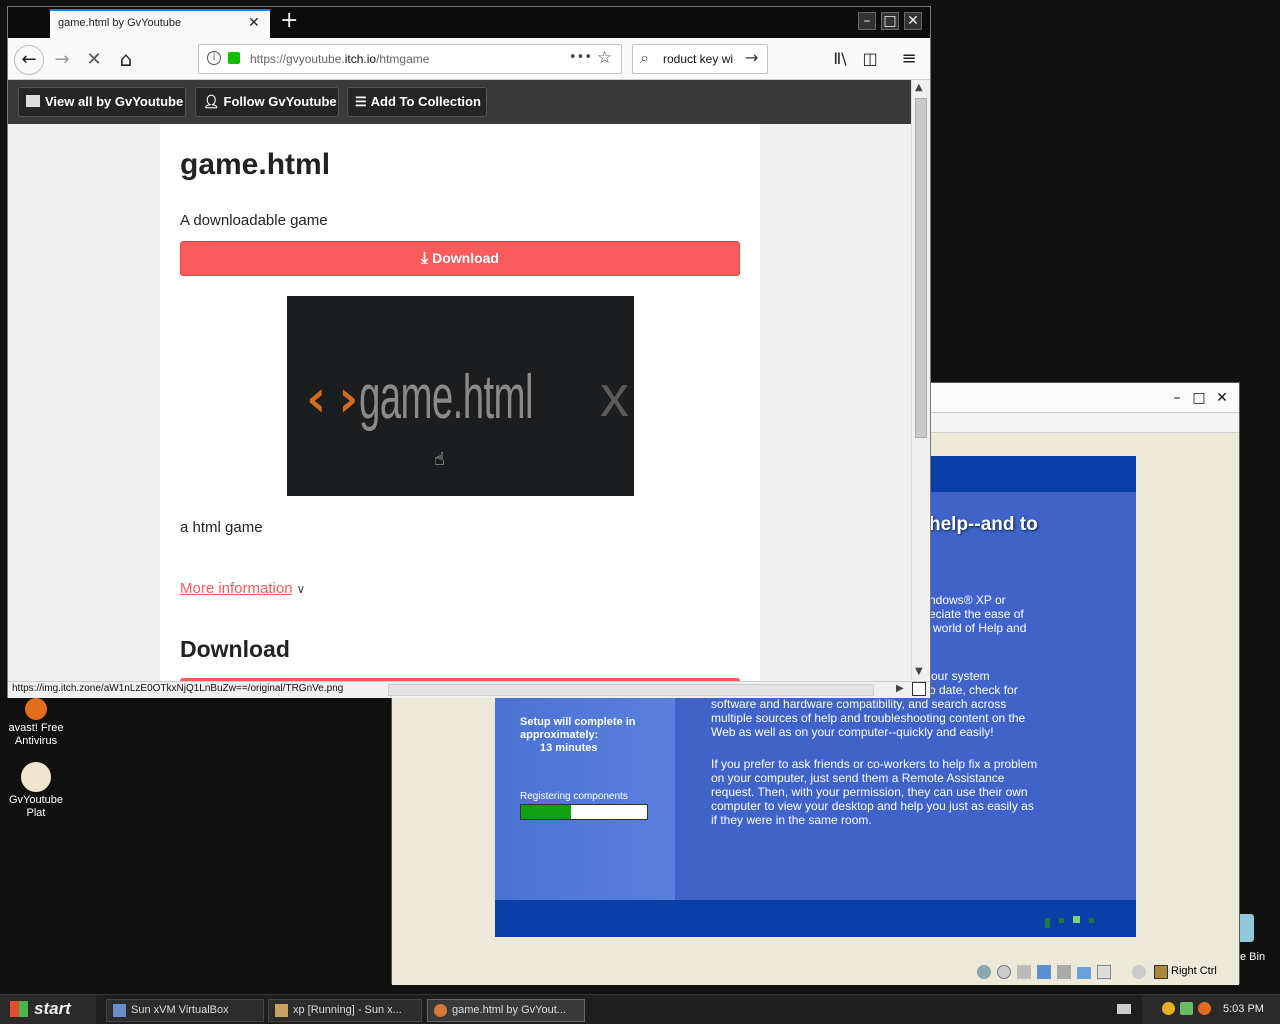  Describe the element at coordinates (1084, 973) in the screenshot. I see `shared-folder-icon` at that location.